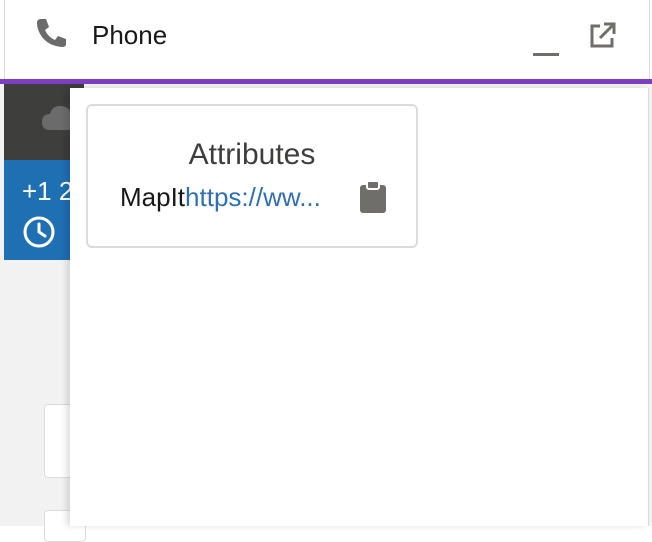 The width and height of the screenshot is (652, 542). What do you see at coordinates (602, 36) in the screenshot?
I see `popout-icon` at bounding box center [602, 36].